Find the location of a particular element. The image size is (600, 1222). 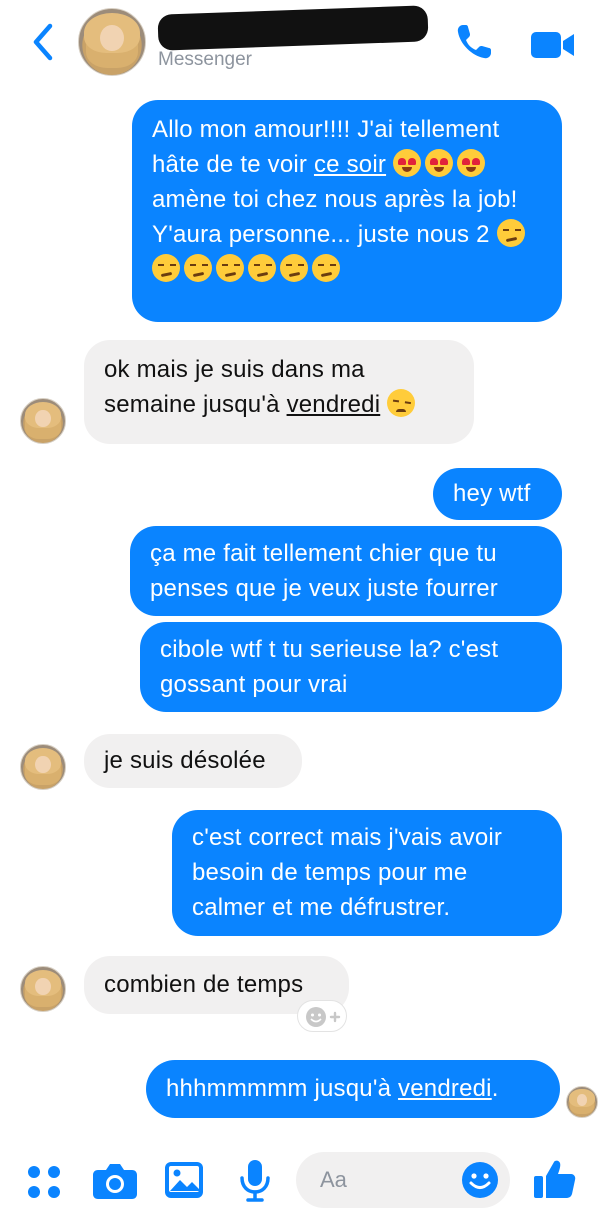

video-camera-icon is located at coordinates (553, 45).